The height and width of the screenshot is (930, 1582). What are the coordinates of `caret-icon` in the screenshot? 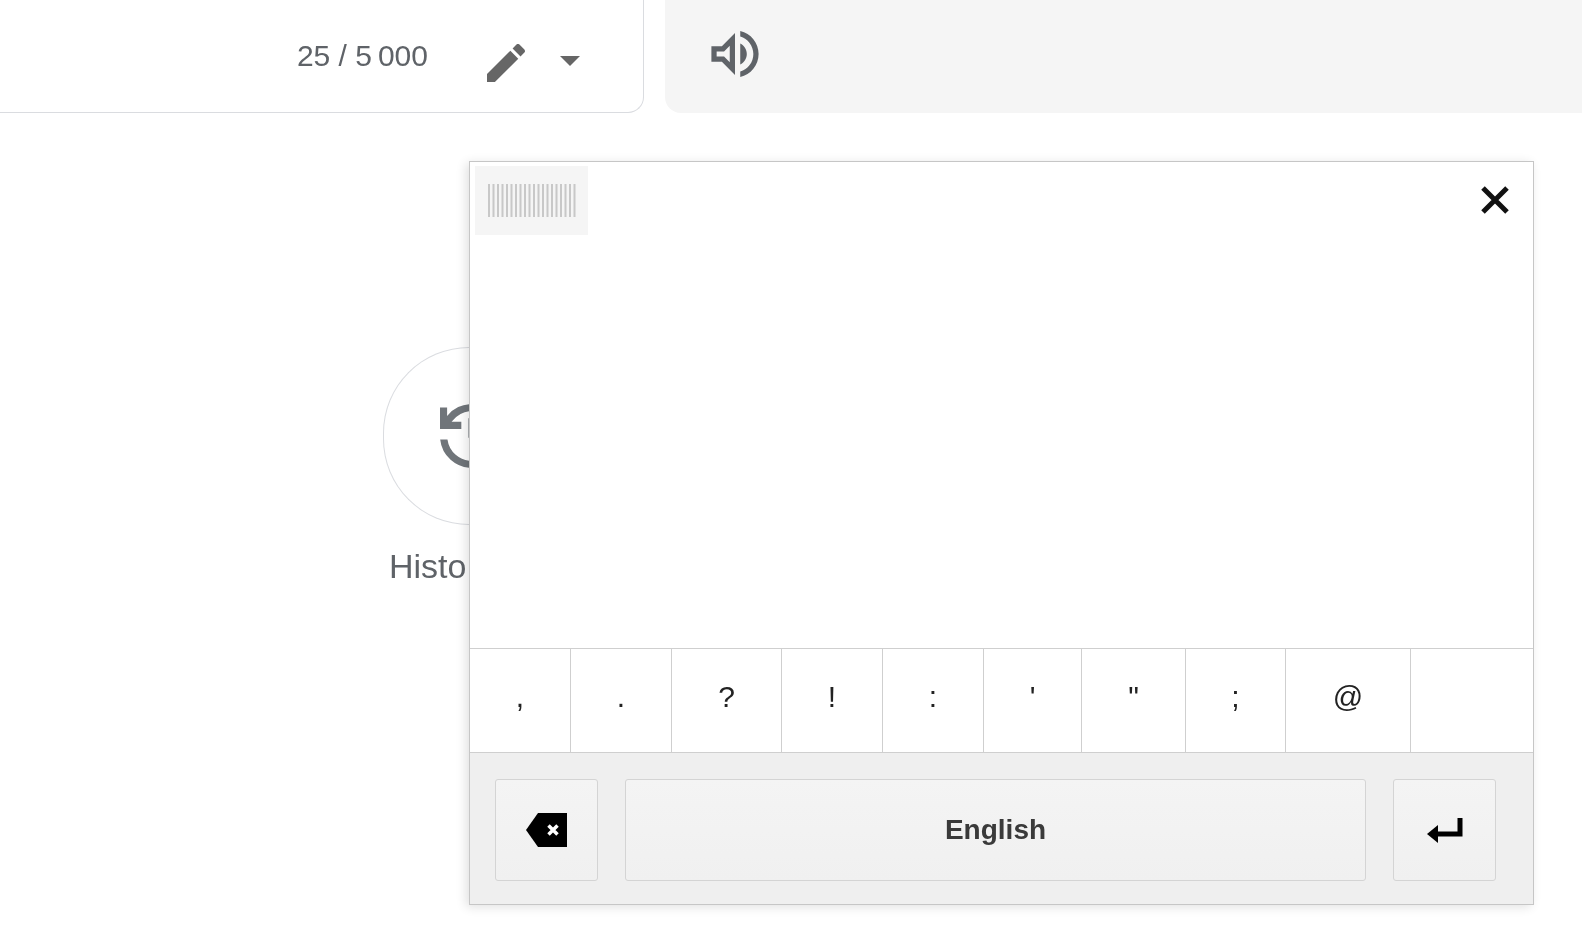 It's located at (570, 60).